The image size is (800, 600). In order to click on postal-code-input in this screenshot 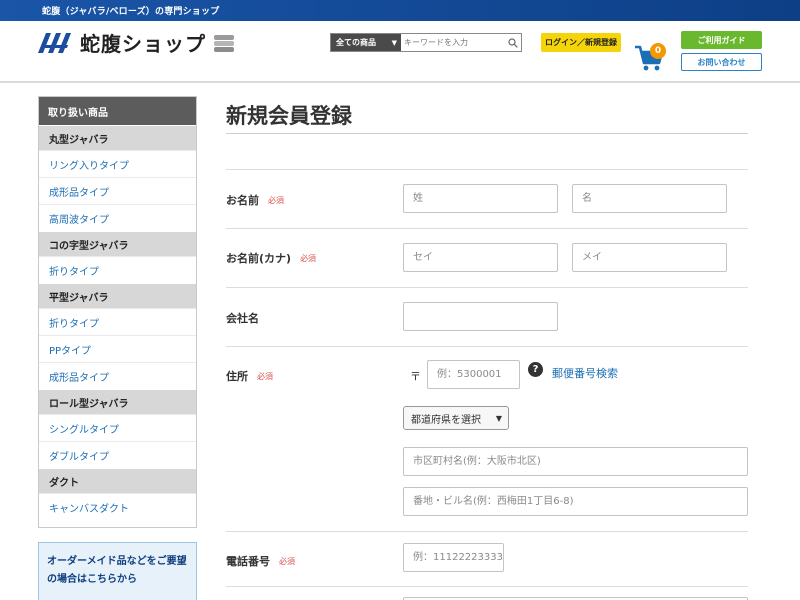, I will do `click(473, 374)`.